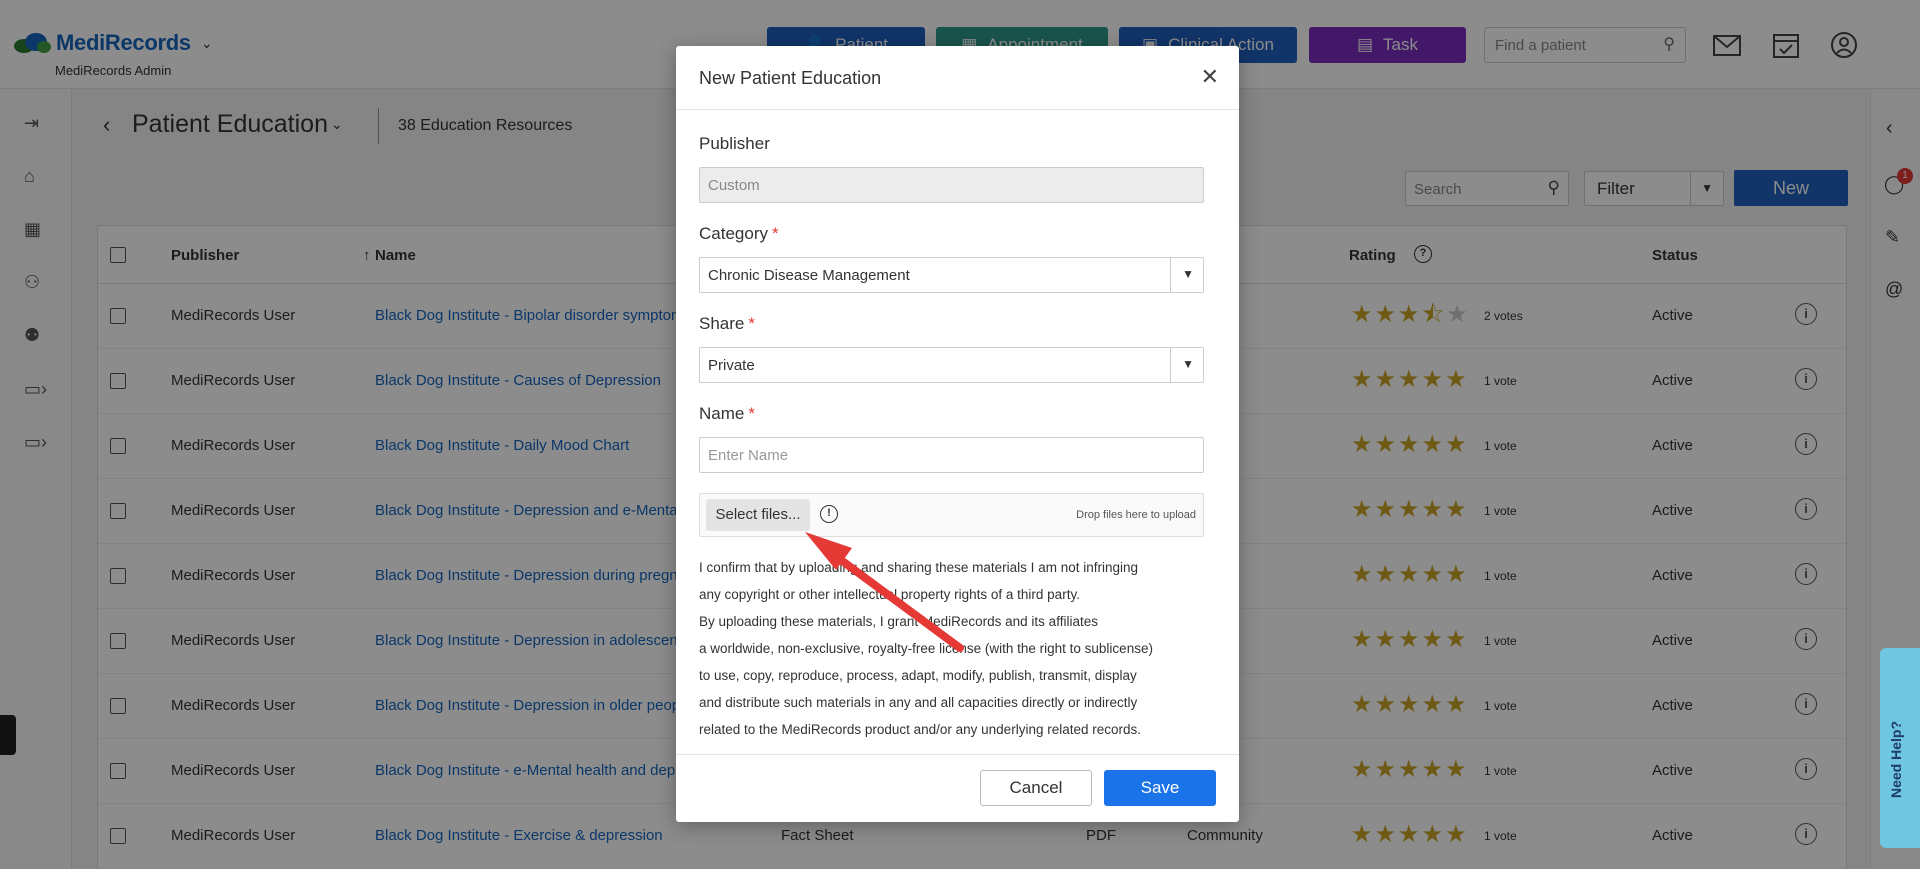 The width and height of the screenshot is (1920, 869). Describe the element at coordinates (957, 78) in the screenshot. I see `dialog-header: New Patient Education ✕` at that location.